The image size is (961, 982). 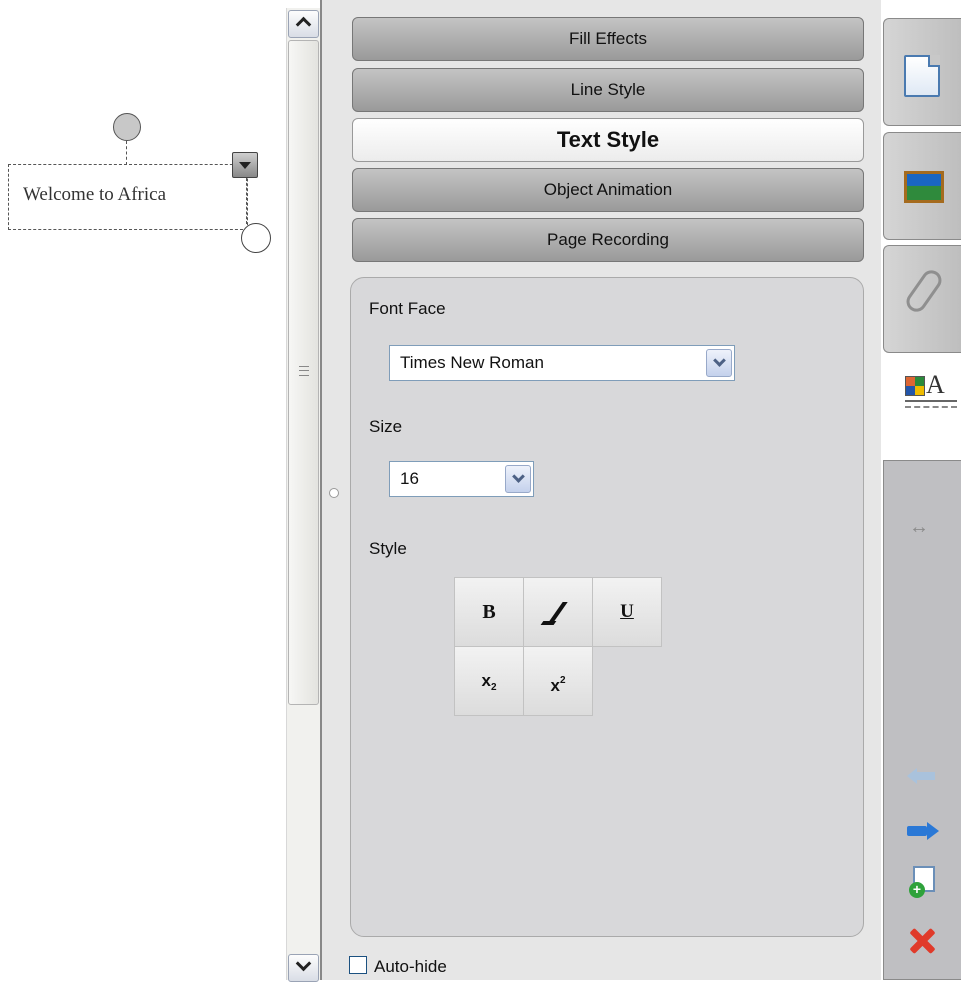 I want to click on size-select: 16, so click(x=461, y=479).